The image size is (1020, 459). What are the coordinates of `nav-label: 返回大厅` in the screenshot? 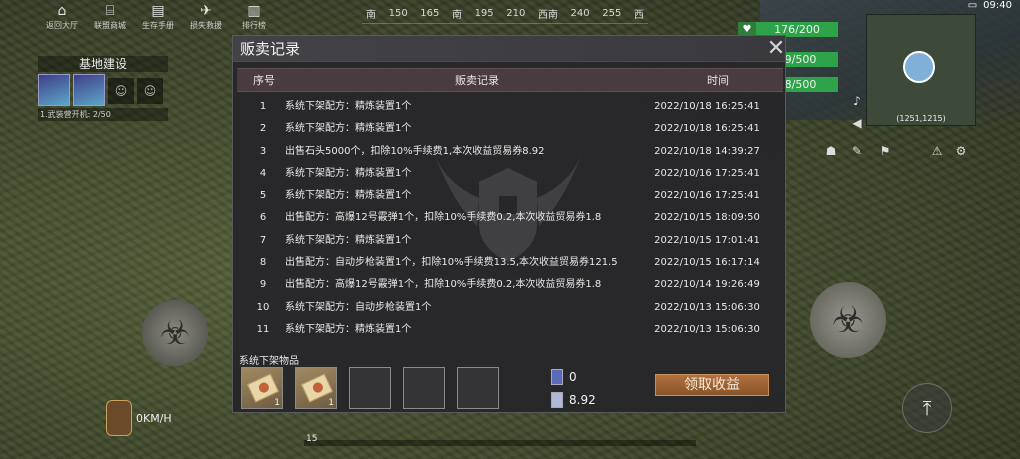 It's located at (62, 25).